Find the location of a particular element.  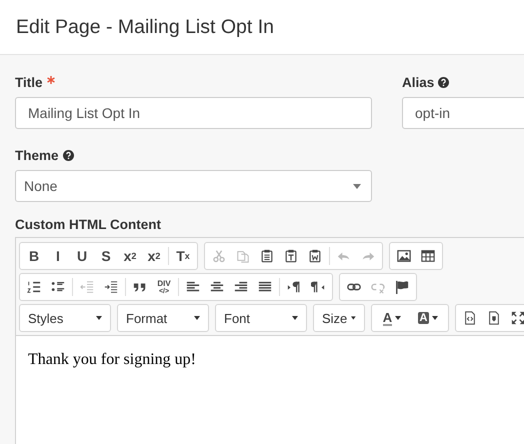

clipboard-icon is located at coordinates (267, 256).